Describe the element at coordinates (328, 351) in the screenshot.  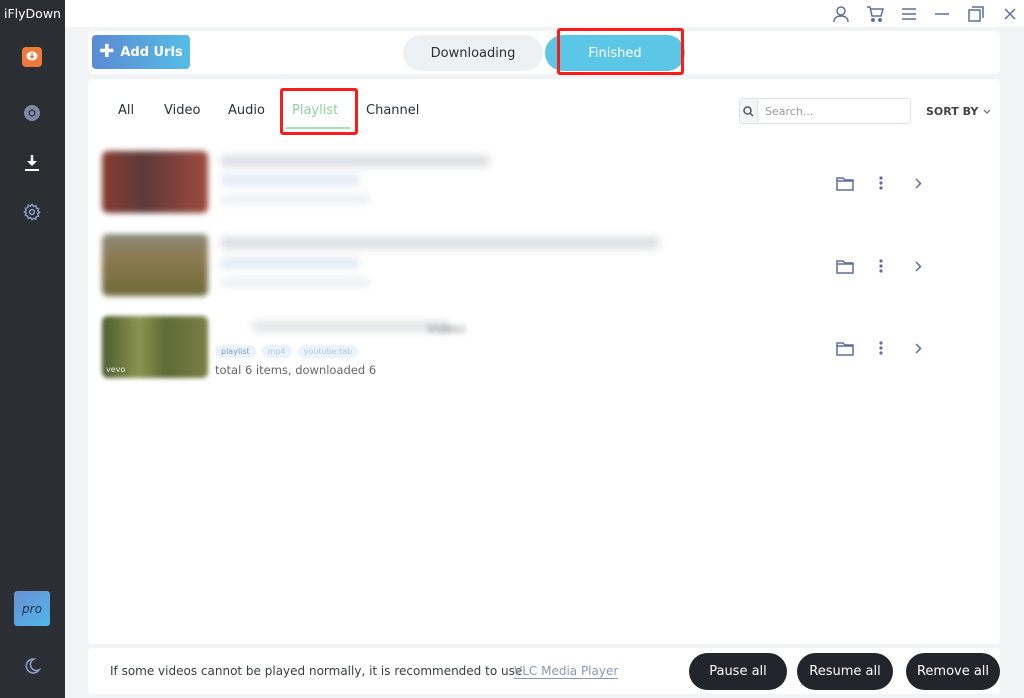
I see `tag: youtube:tab` at that location.